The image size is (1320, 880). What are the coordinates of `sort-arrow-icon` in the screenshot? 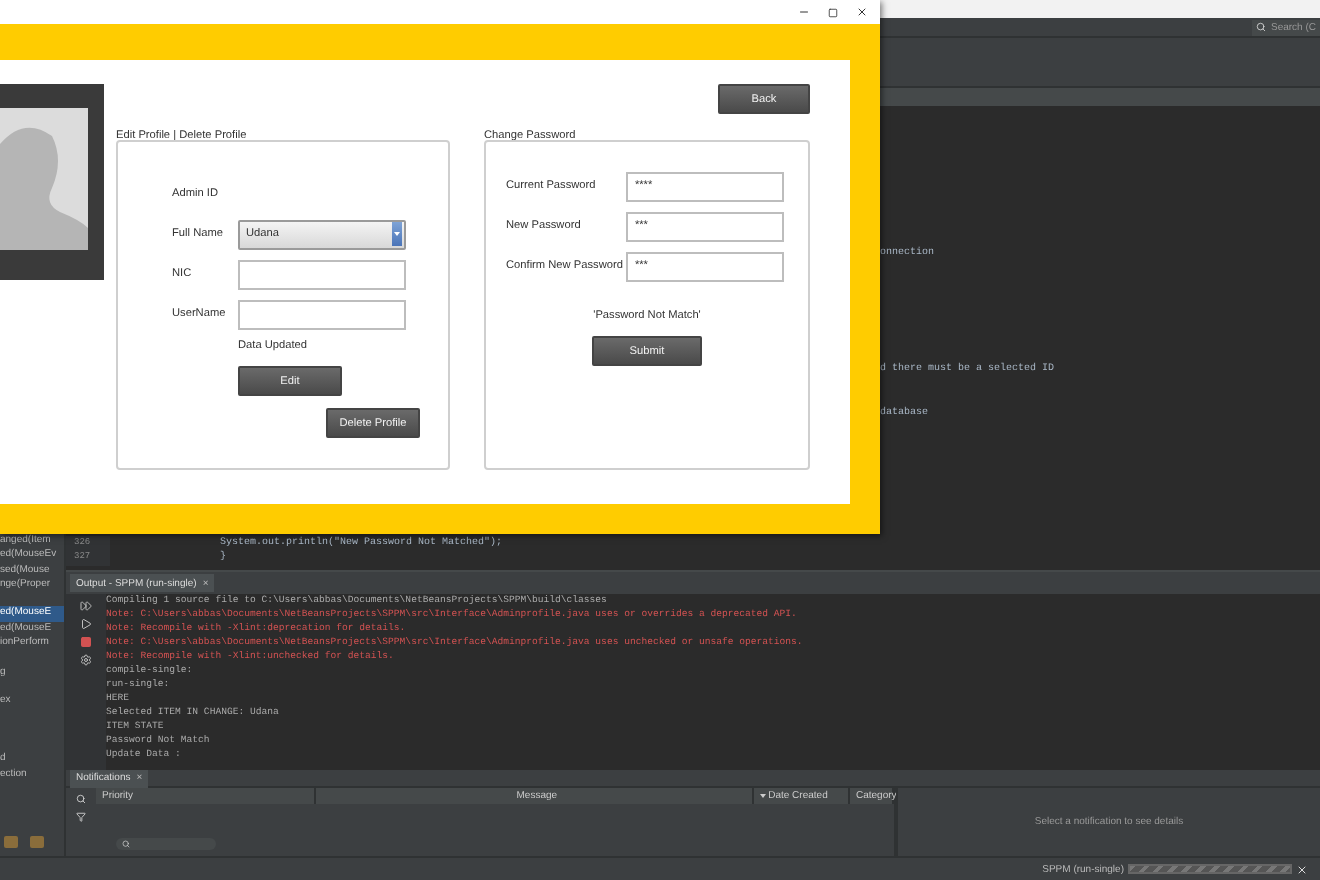 It's located at (763, 796).